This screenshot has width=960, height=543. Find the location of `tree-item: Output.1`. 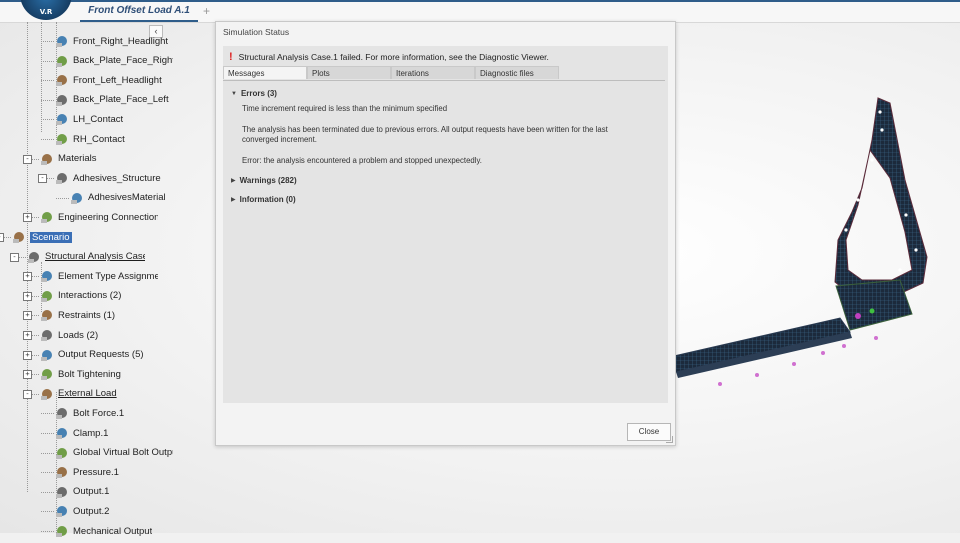

tree-item: Output.1 is located at coordinates (82, 492).